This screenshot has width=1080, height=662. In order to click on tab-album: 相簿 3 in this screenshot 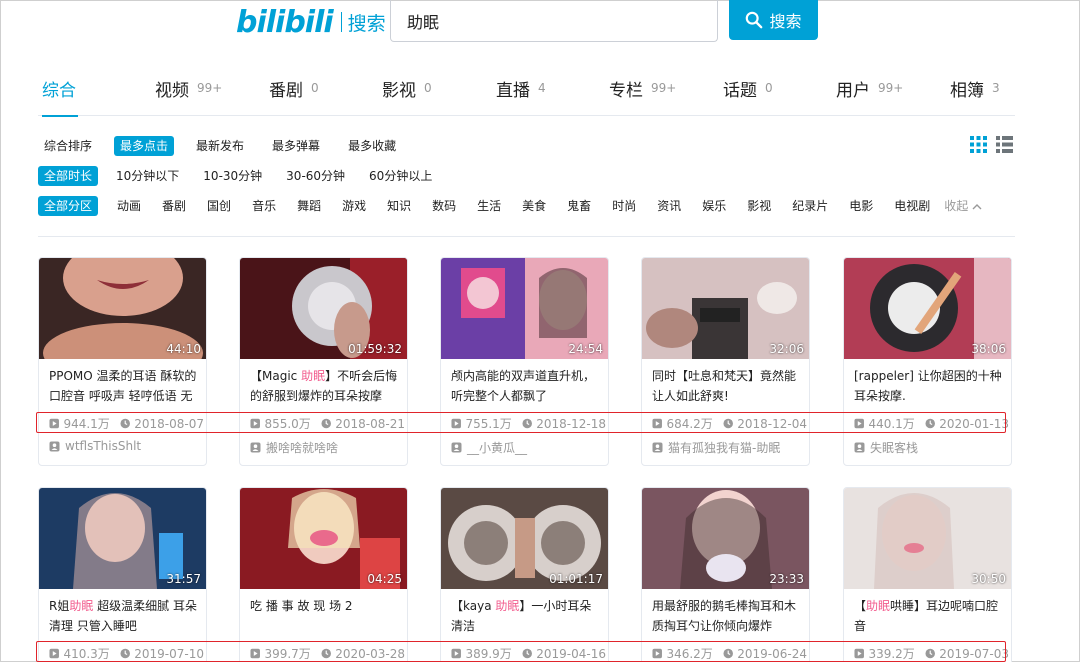, I will do `click(975, 96)`.